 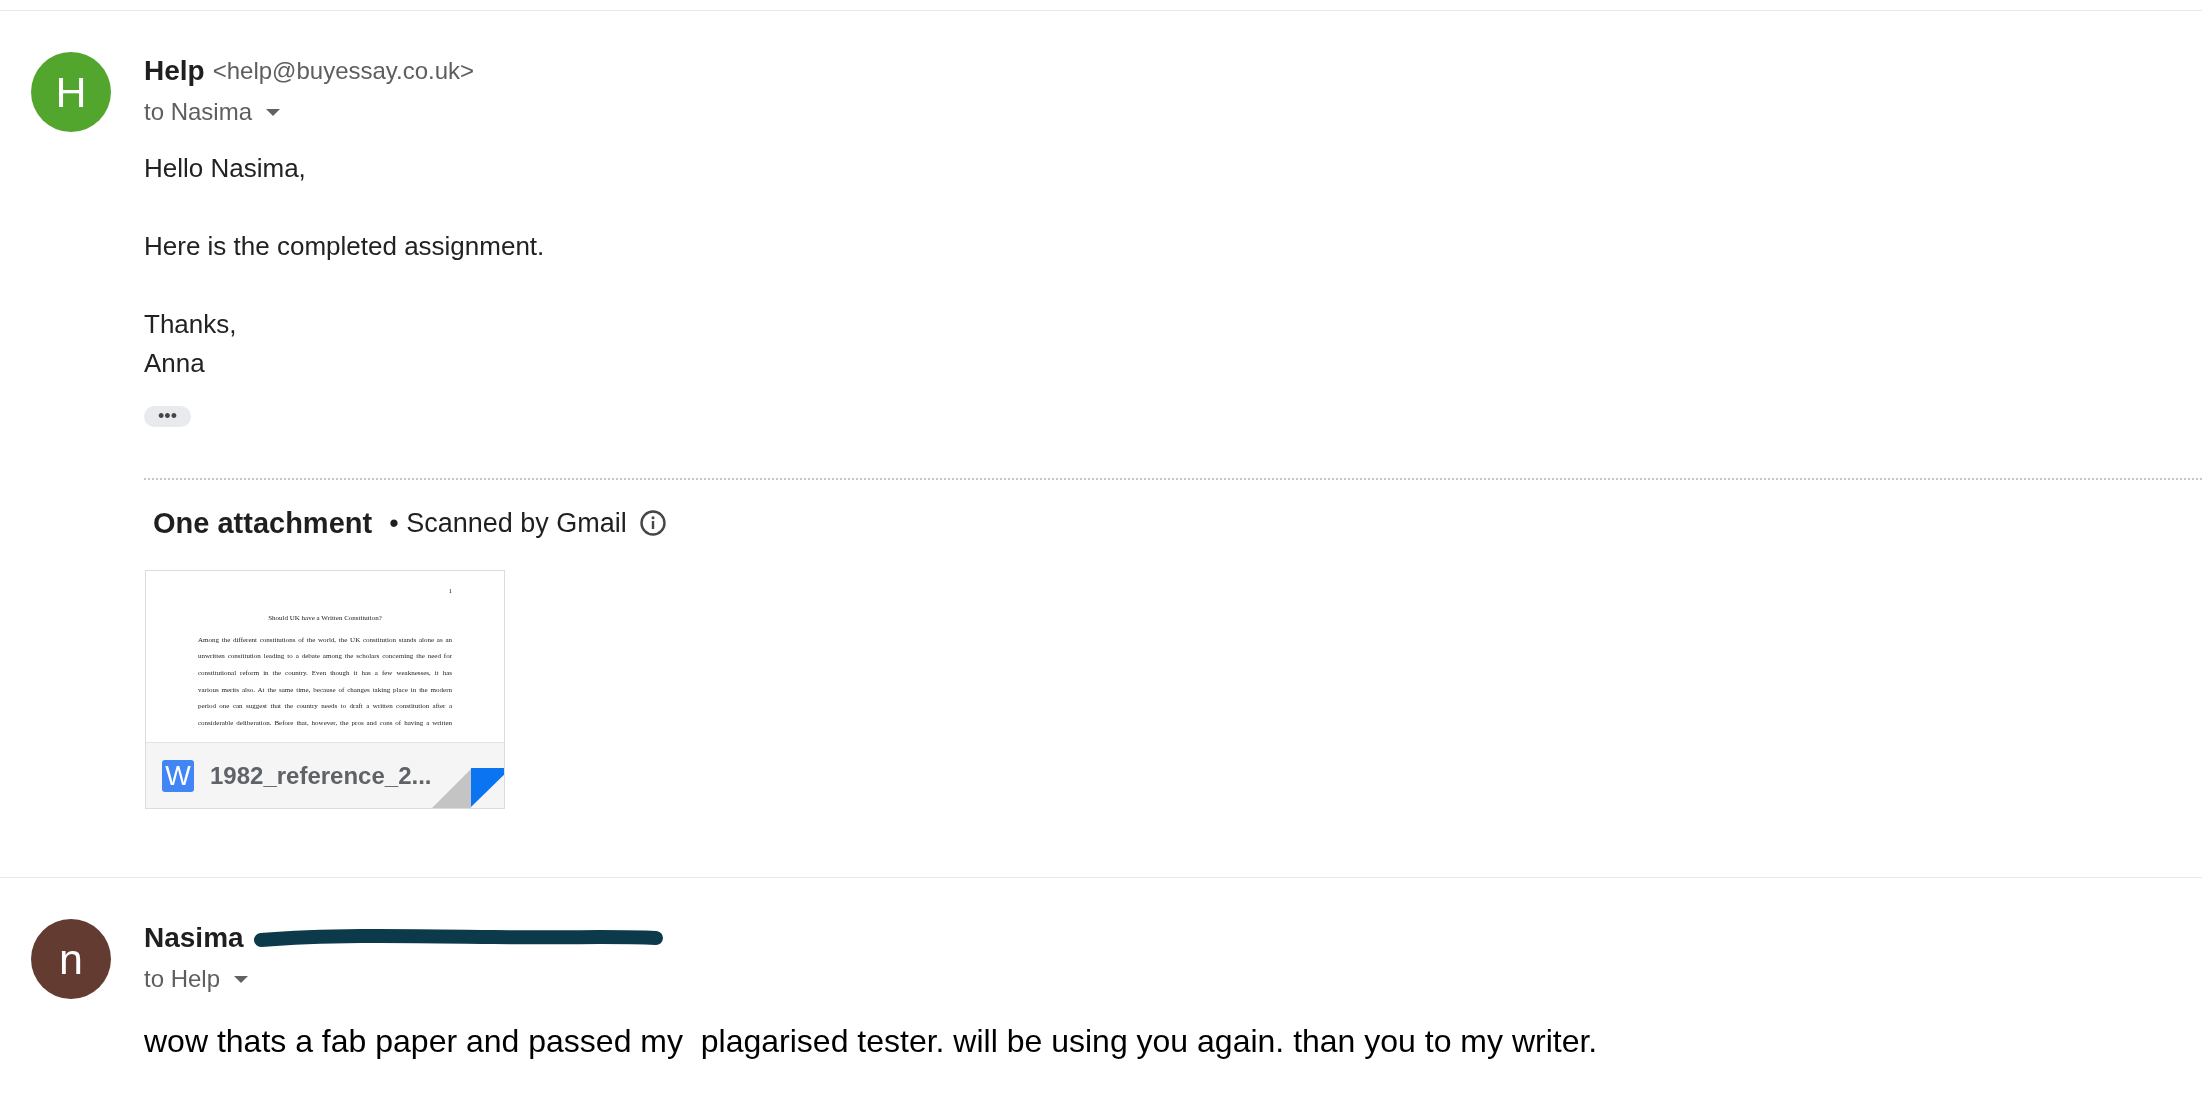 What do you see at coordinates (71, 92) in the screenshot?
I see `avatar: H` at bounding box center [71, 92].